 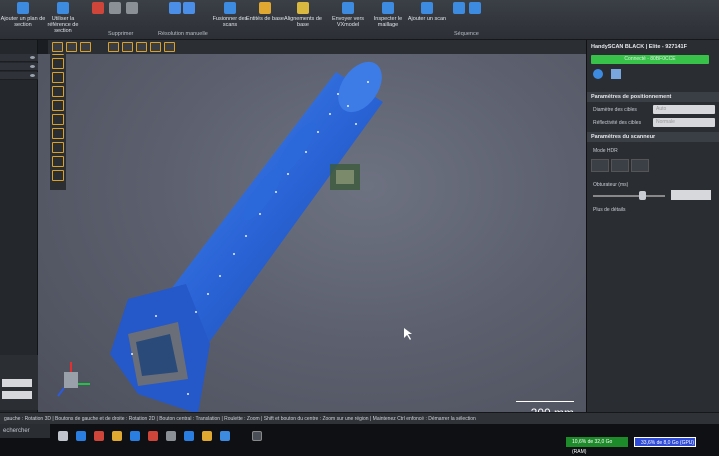 What do you see at coordinates (653, 137) in the screenshot?
I see `scanner-section-header: Paramètres du scanneur` at bounding box center [653, 137].